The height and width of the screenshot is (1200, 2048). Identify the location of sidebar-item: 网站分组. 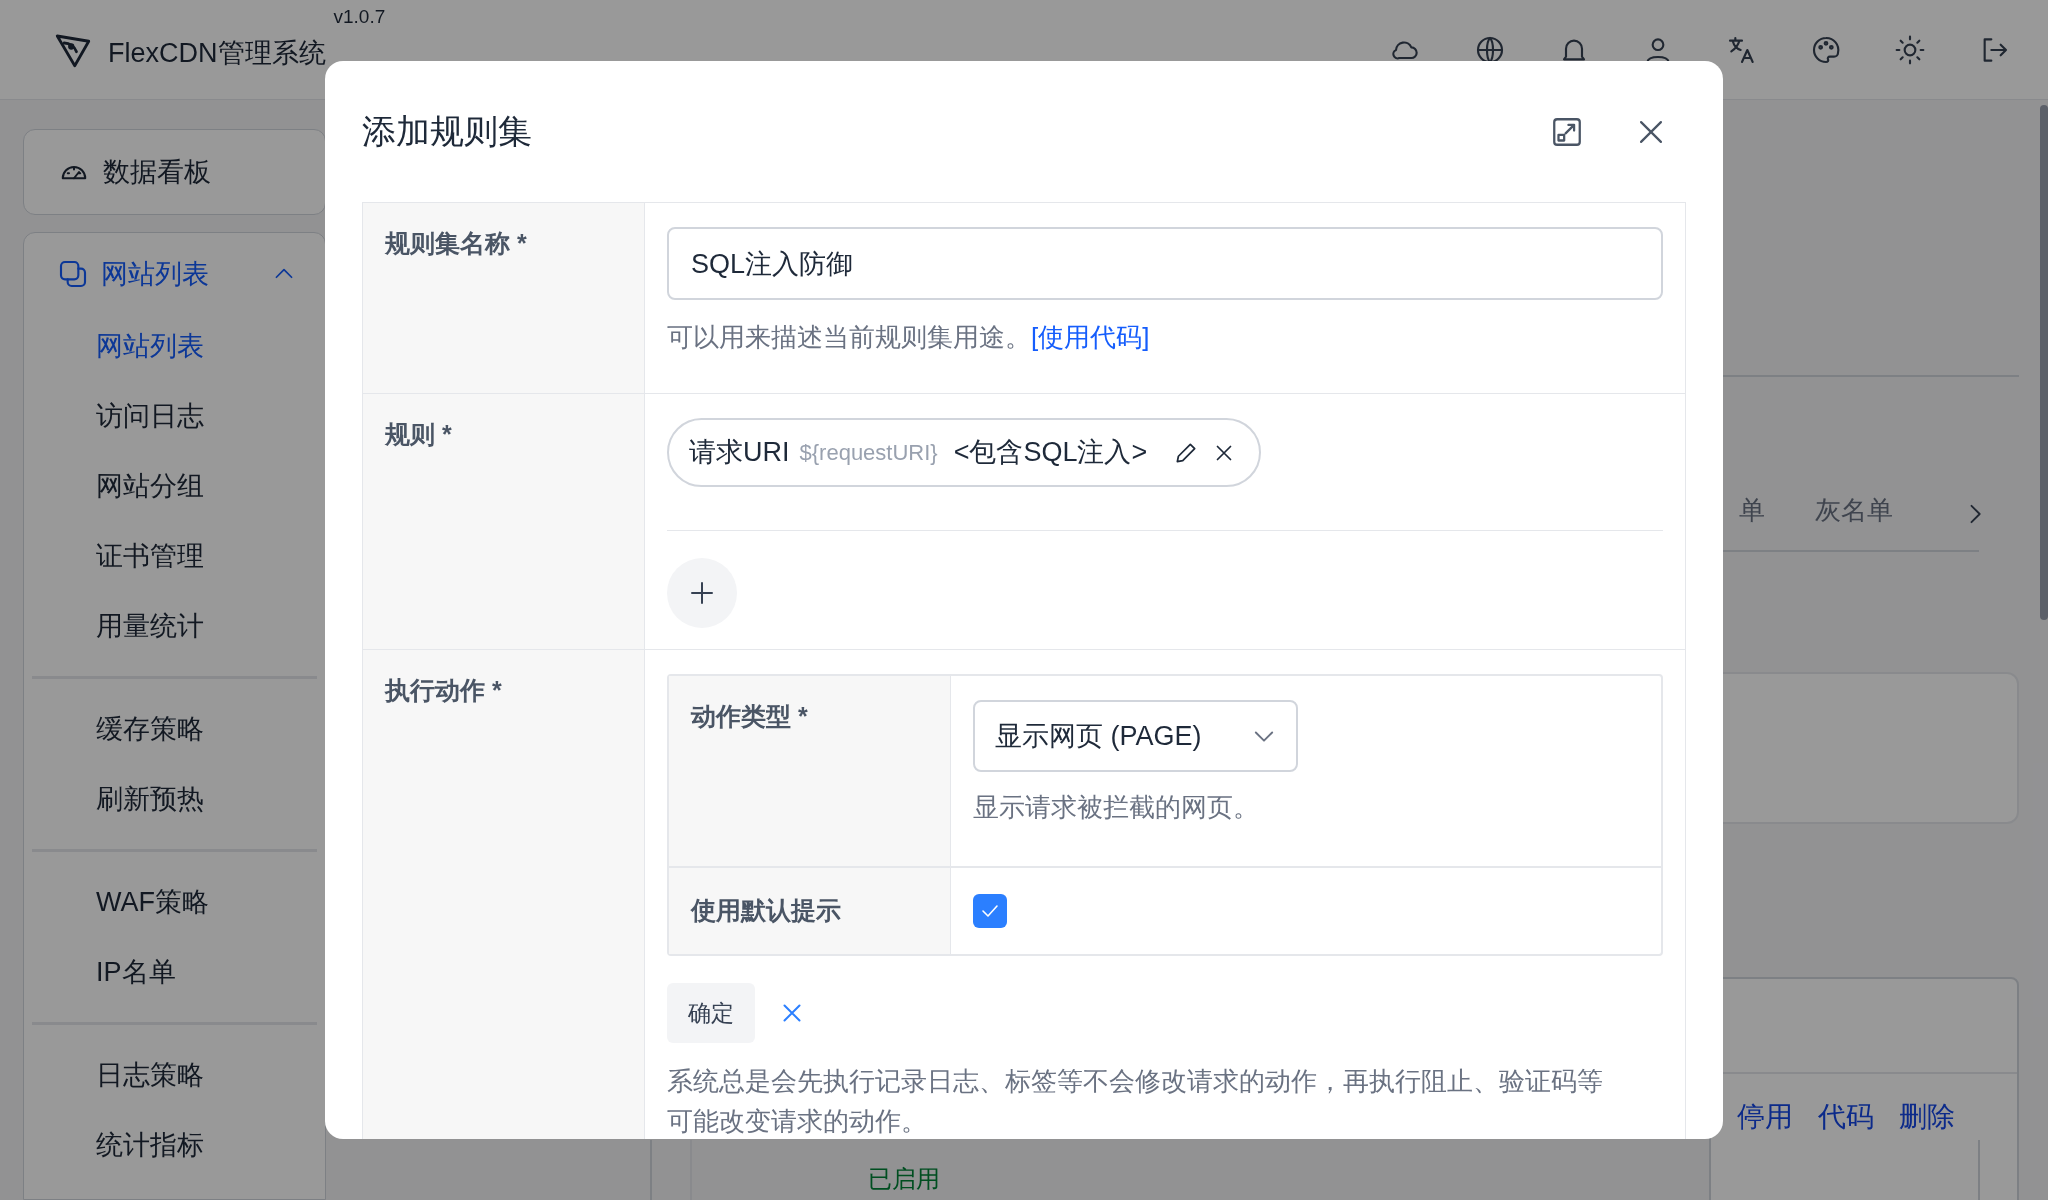
(174, 486).